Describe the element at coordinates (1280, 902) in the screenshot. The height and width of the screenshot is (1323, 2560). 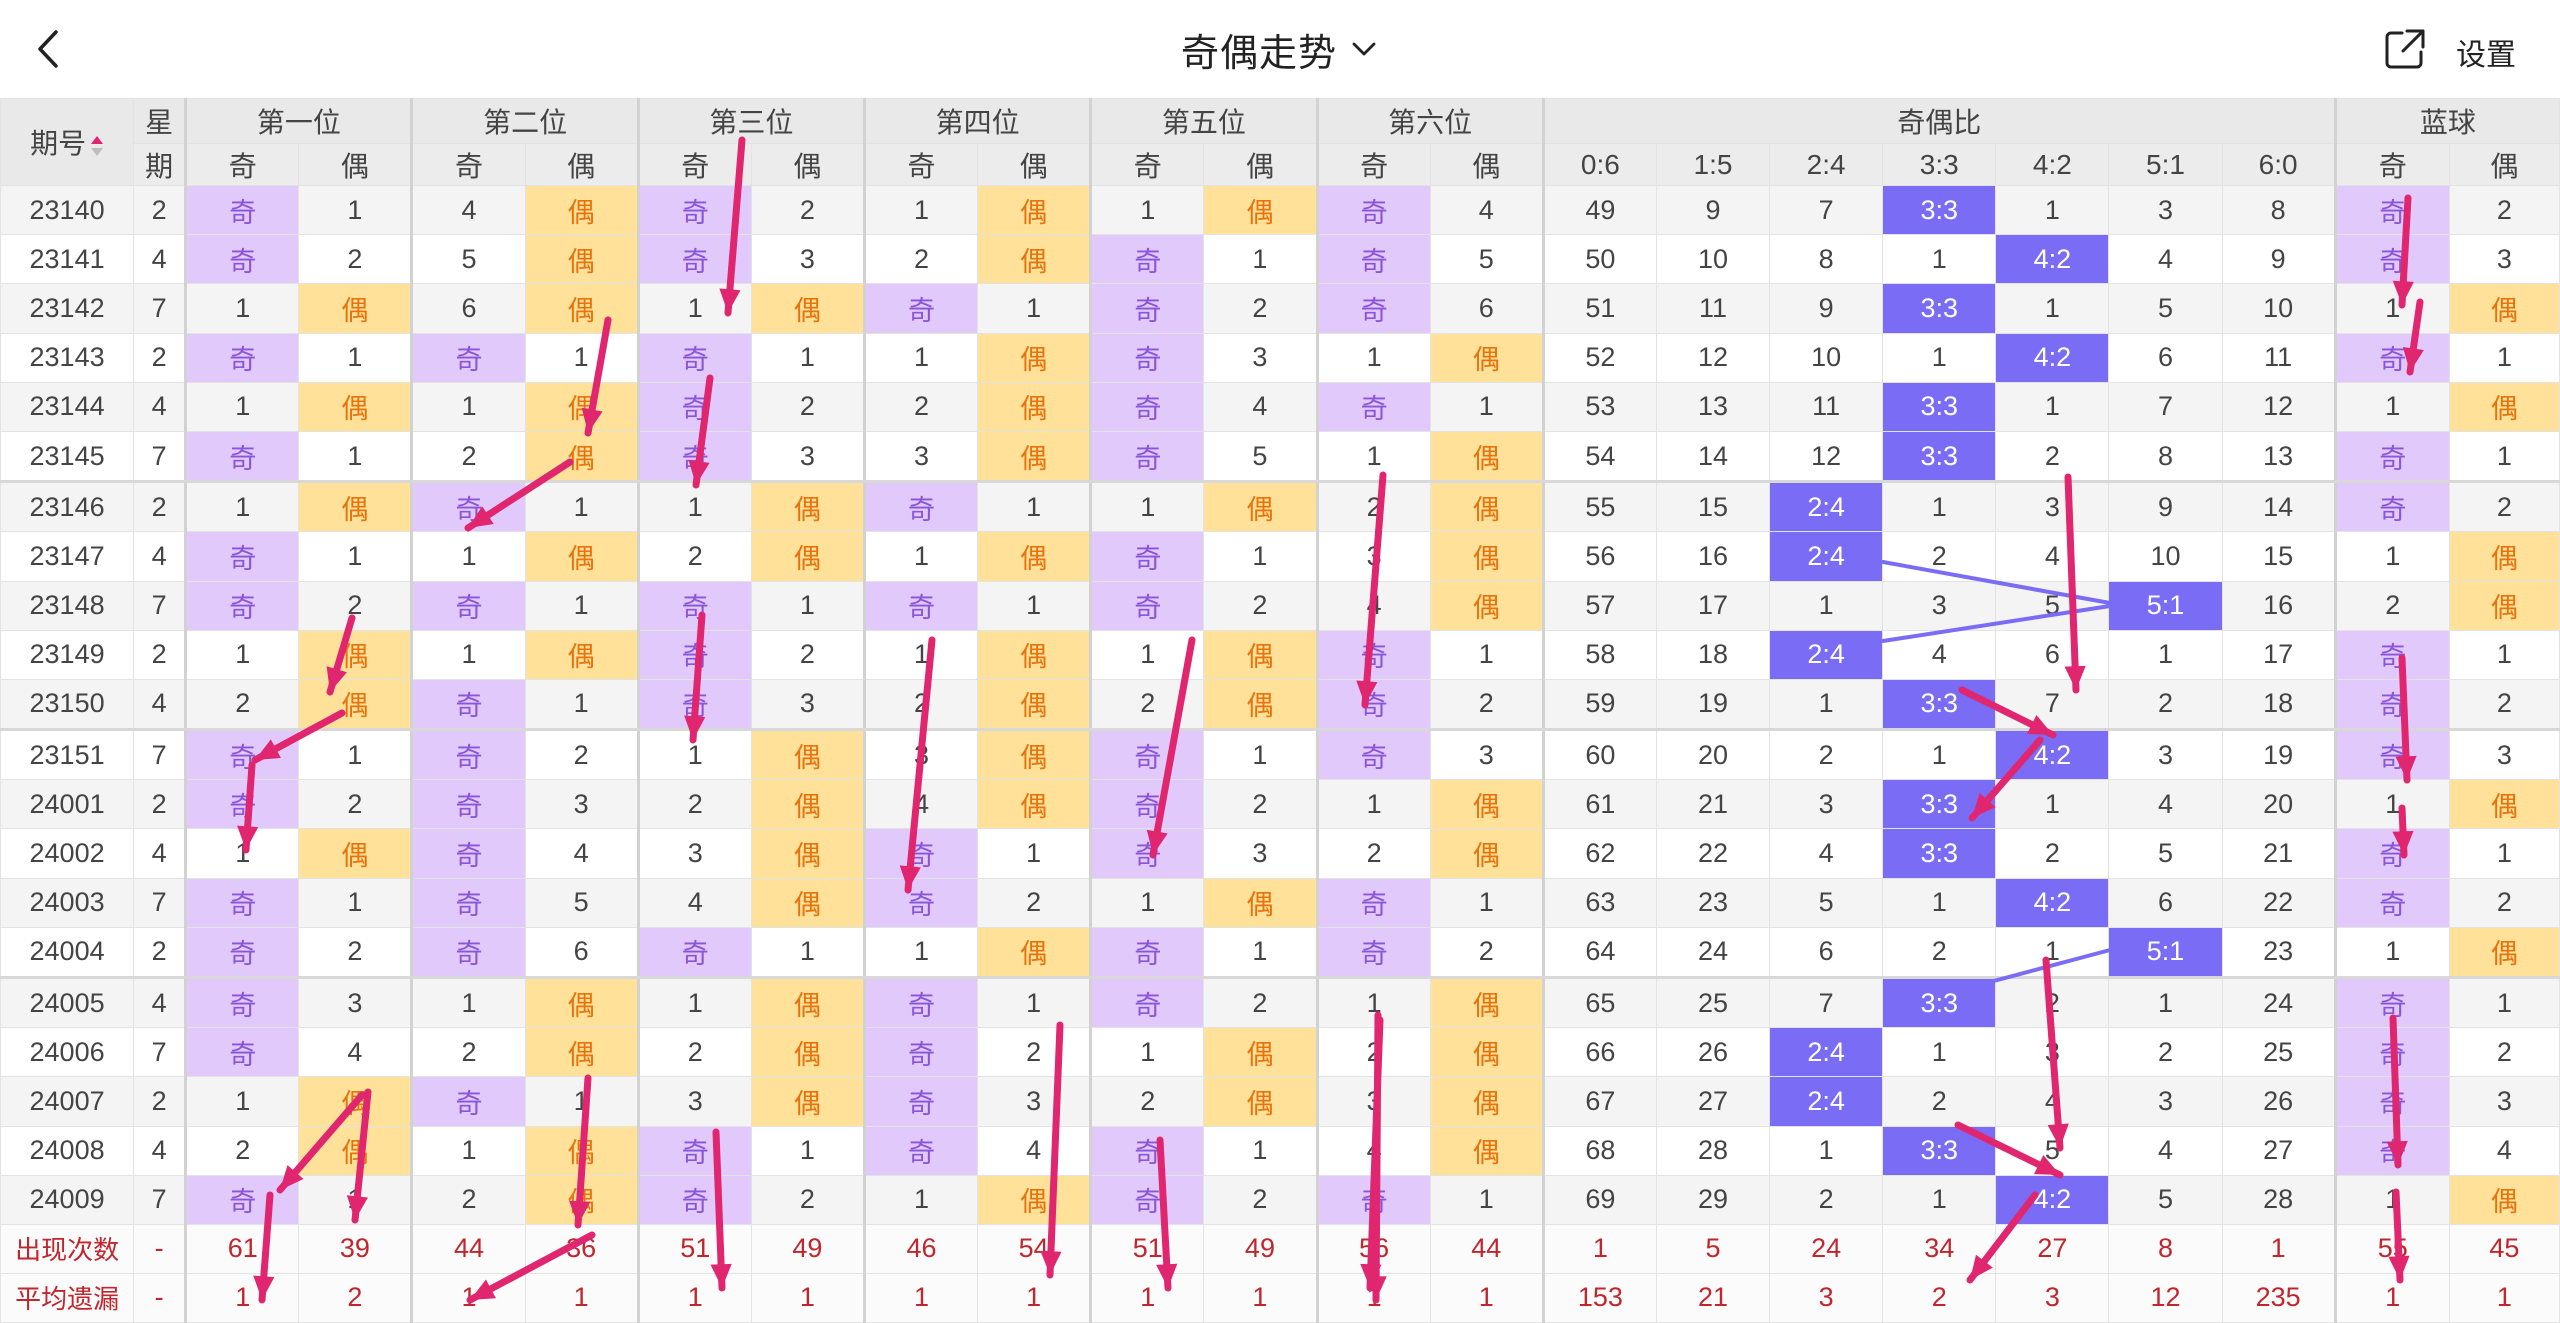
I see `table-row: 24003 7 奇 1 奇 5 4 偶奇 2 1 偶奇 1 63 23 5 1 4:2 6 22 奇 2` at that location.